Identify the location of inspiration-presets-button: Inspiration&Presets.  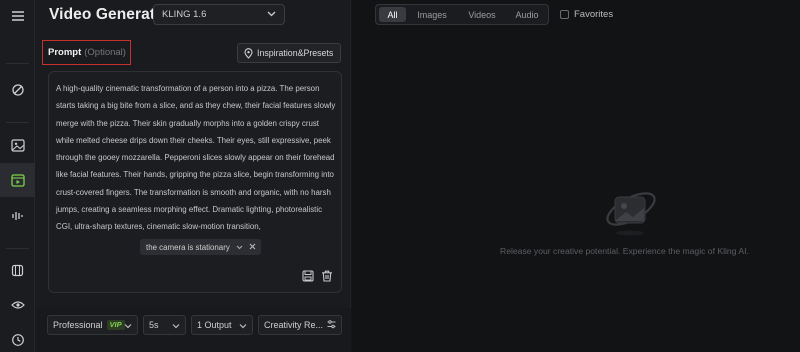
(289, 53).